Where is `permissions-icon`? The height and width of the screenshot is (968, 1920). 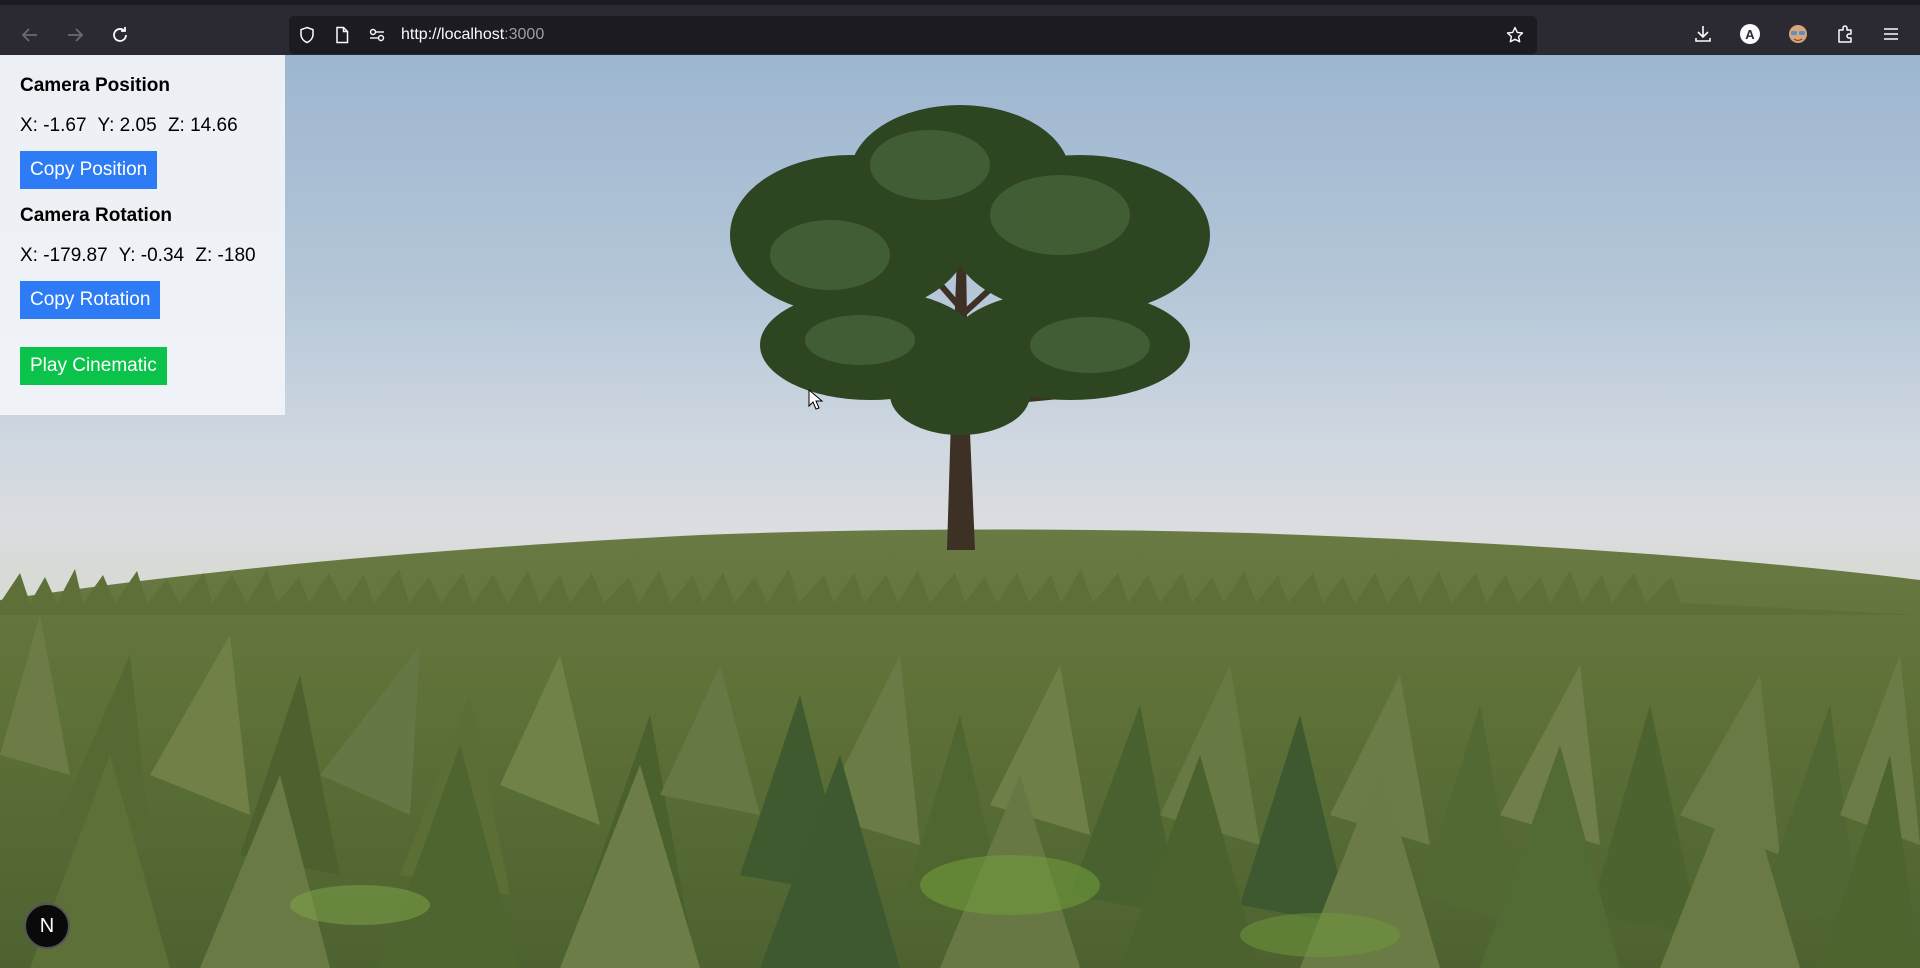 permissions-icon is located at coordinates (377, 35).